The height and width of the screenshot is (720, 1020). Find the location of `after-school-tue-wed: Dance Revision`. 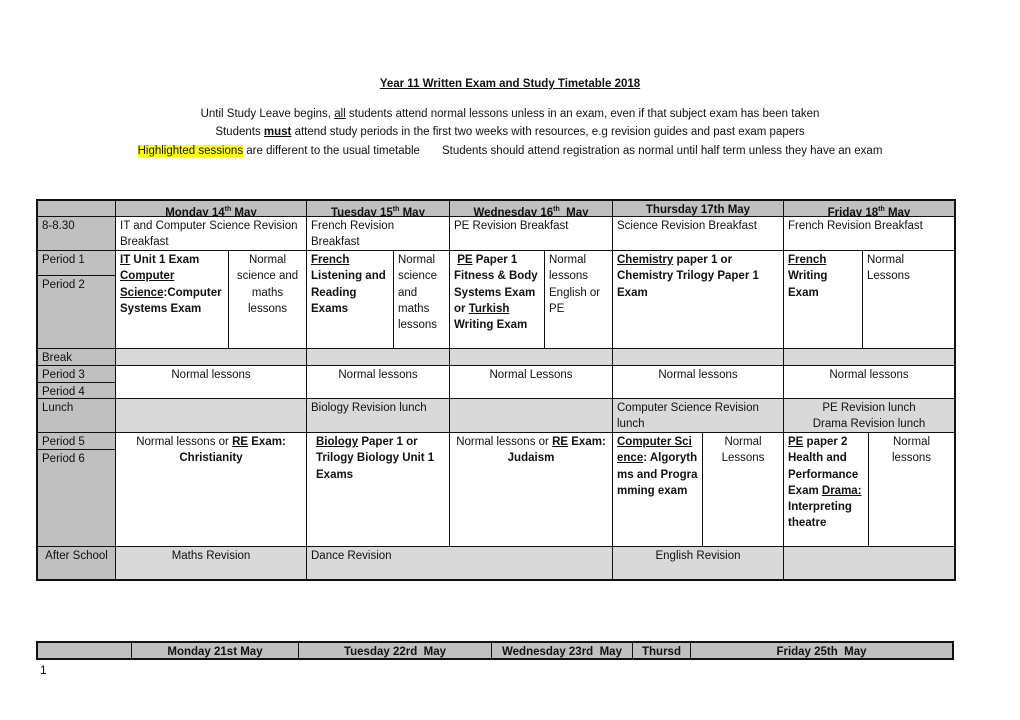

after-school-tue-wed: Dance Revision is located at coordinates (459, 563).